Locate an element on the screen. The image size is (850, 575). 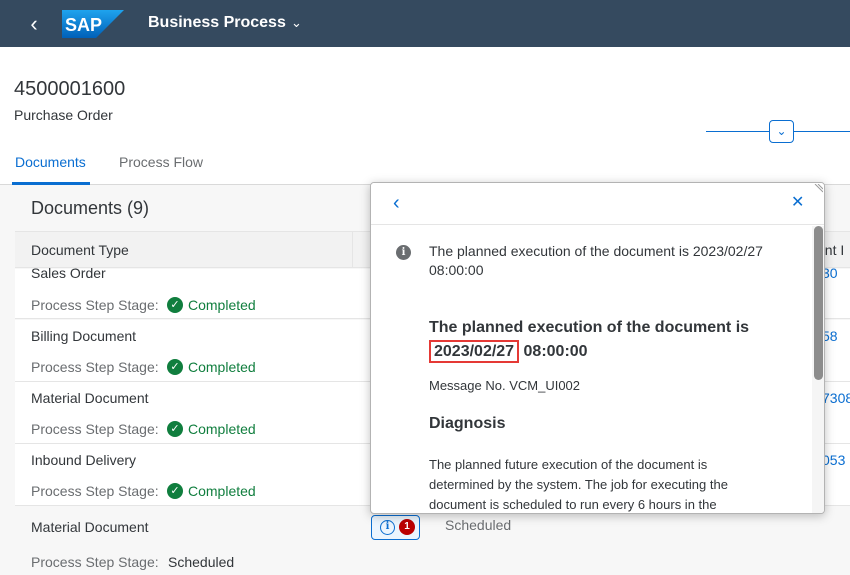
documents-title: Documents (9) is located at coordinates (90, 208).